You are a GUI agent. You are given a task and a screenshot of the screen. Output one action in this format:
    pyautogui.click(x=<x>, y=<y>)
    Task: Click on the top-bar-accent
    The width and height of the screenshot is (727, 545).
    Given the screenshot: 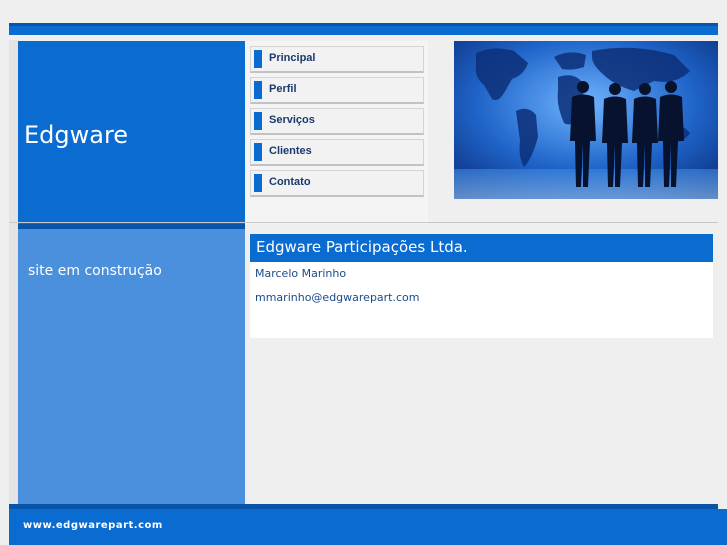 What is the action you would take?
    pyautogui.click(x=363, y=24)
    